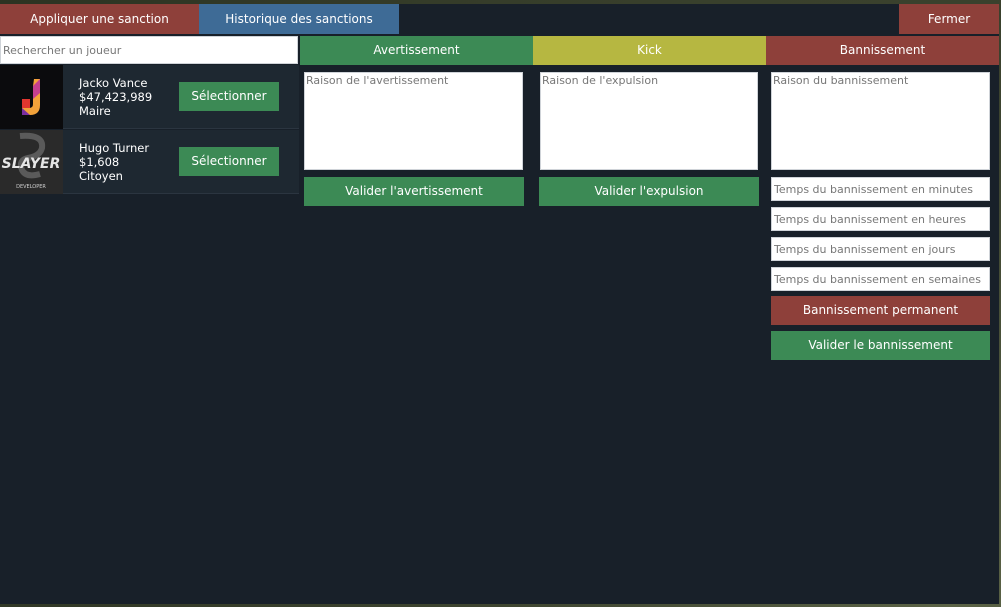 The width and height of the screenshot is (1001, 607). I want to click on jv-logo-icon, so click(31, 97).